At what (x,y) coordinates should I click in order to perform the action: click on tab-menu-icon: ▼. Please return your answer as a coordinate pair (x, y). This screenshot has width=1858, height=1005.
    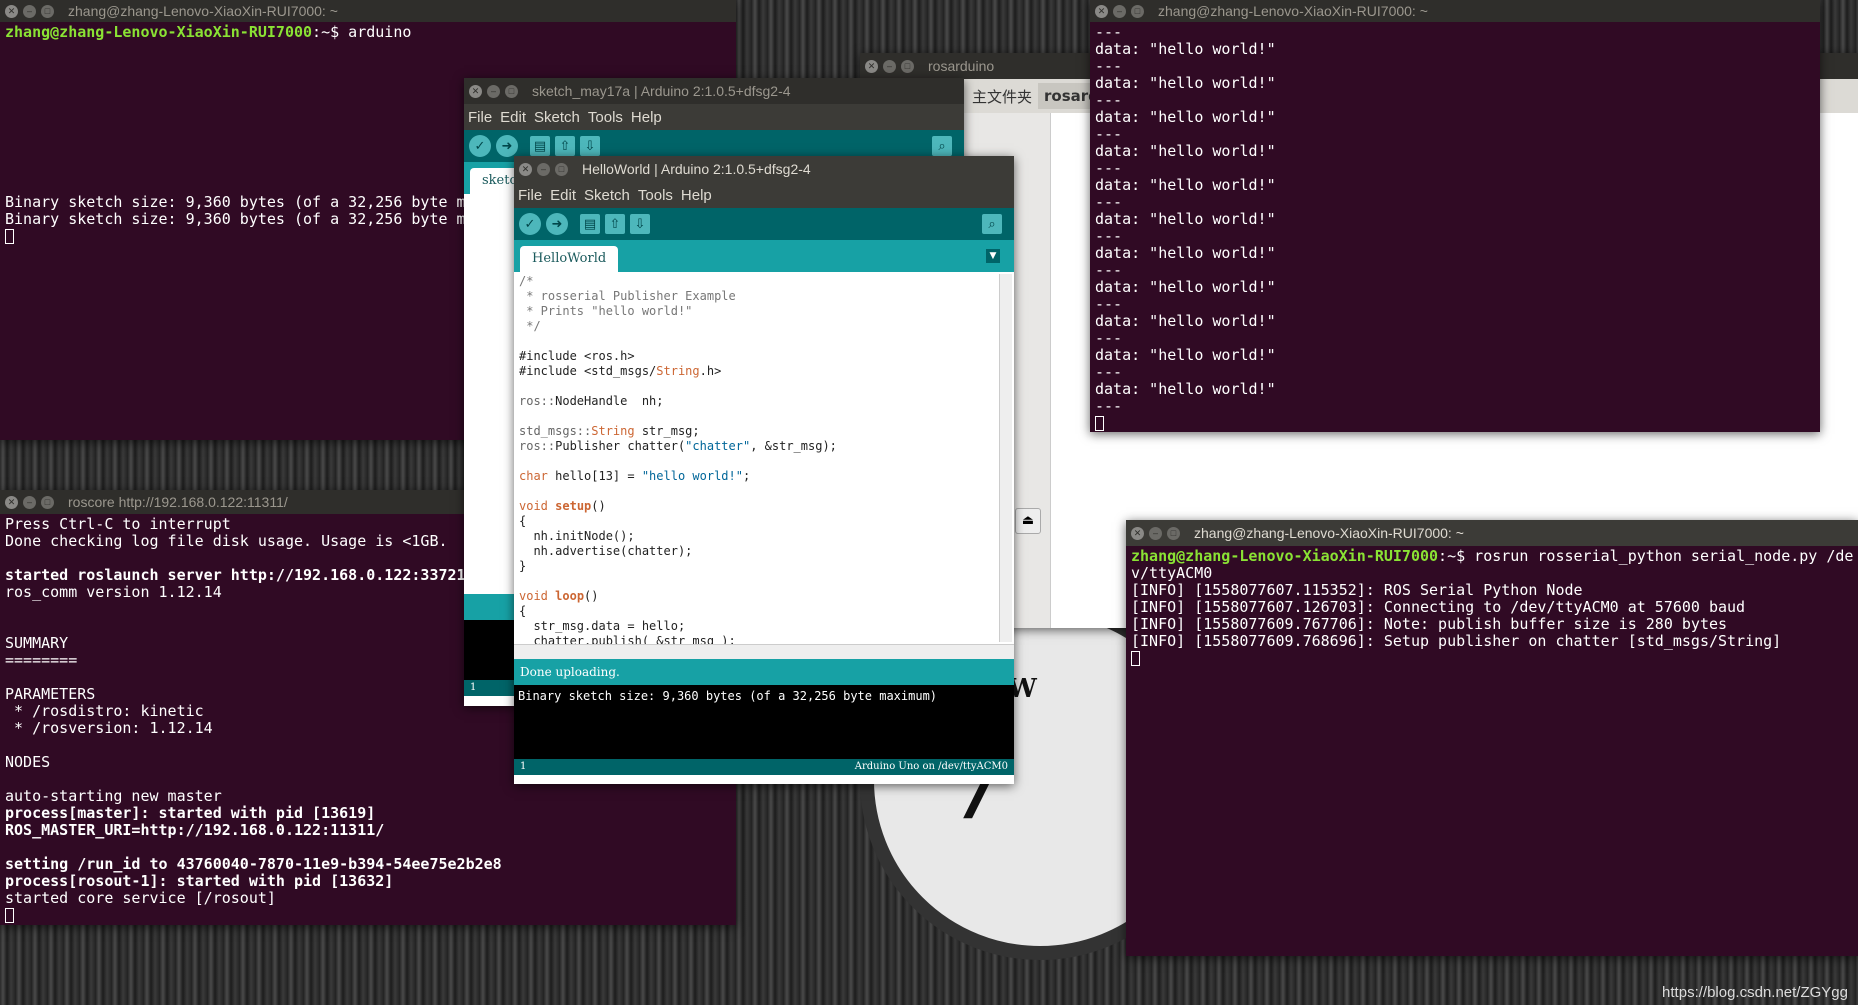
    Looking at the image, I should click on (993, 256).